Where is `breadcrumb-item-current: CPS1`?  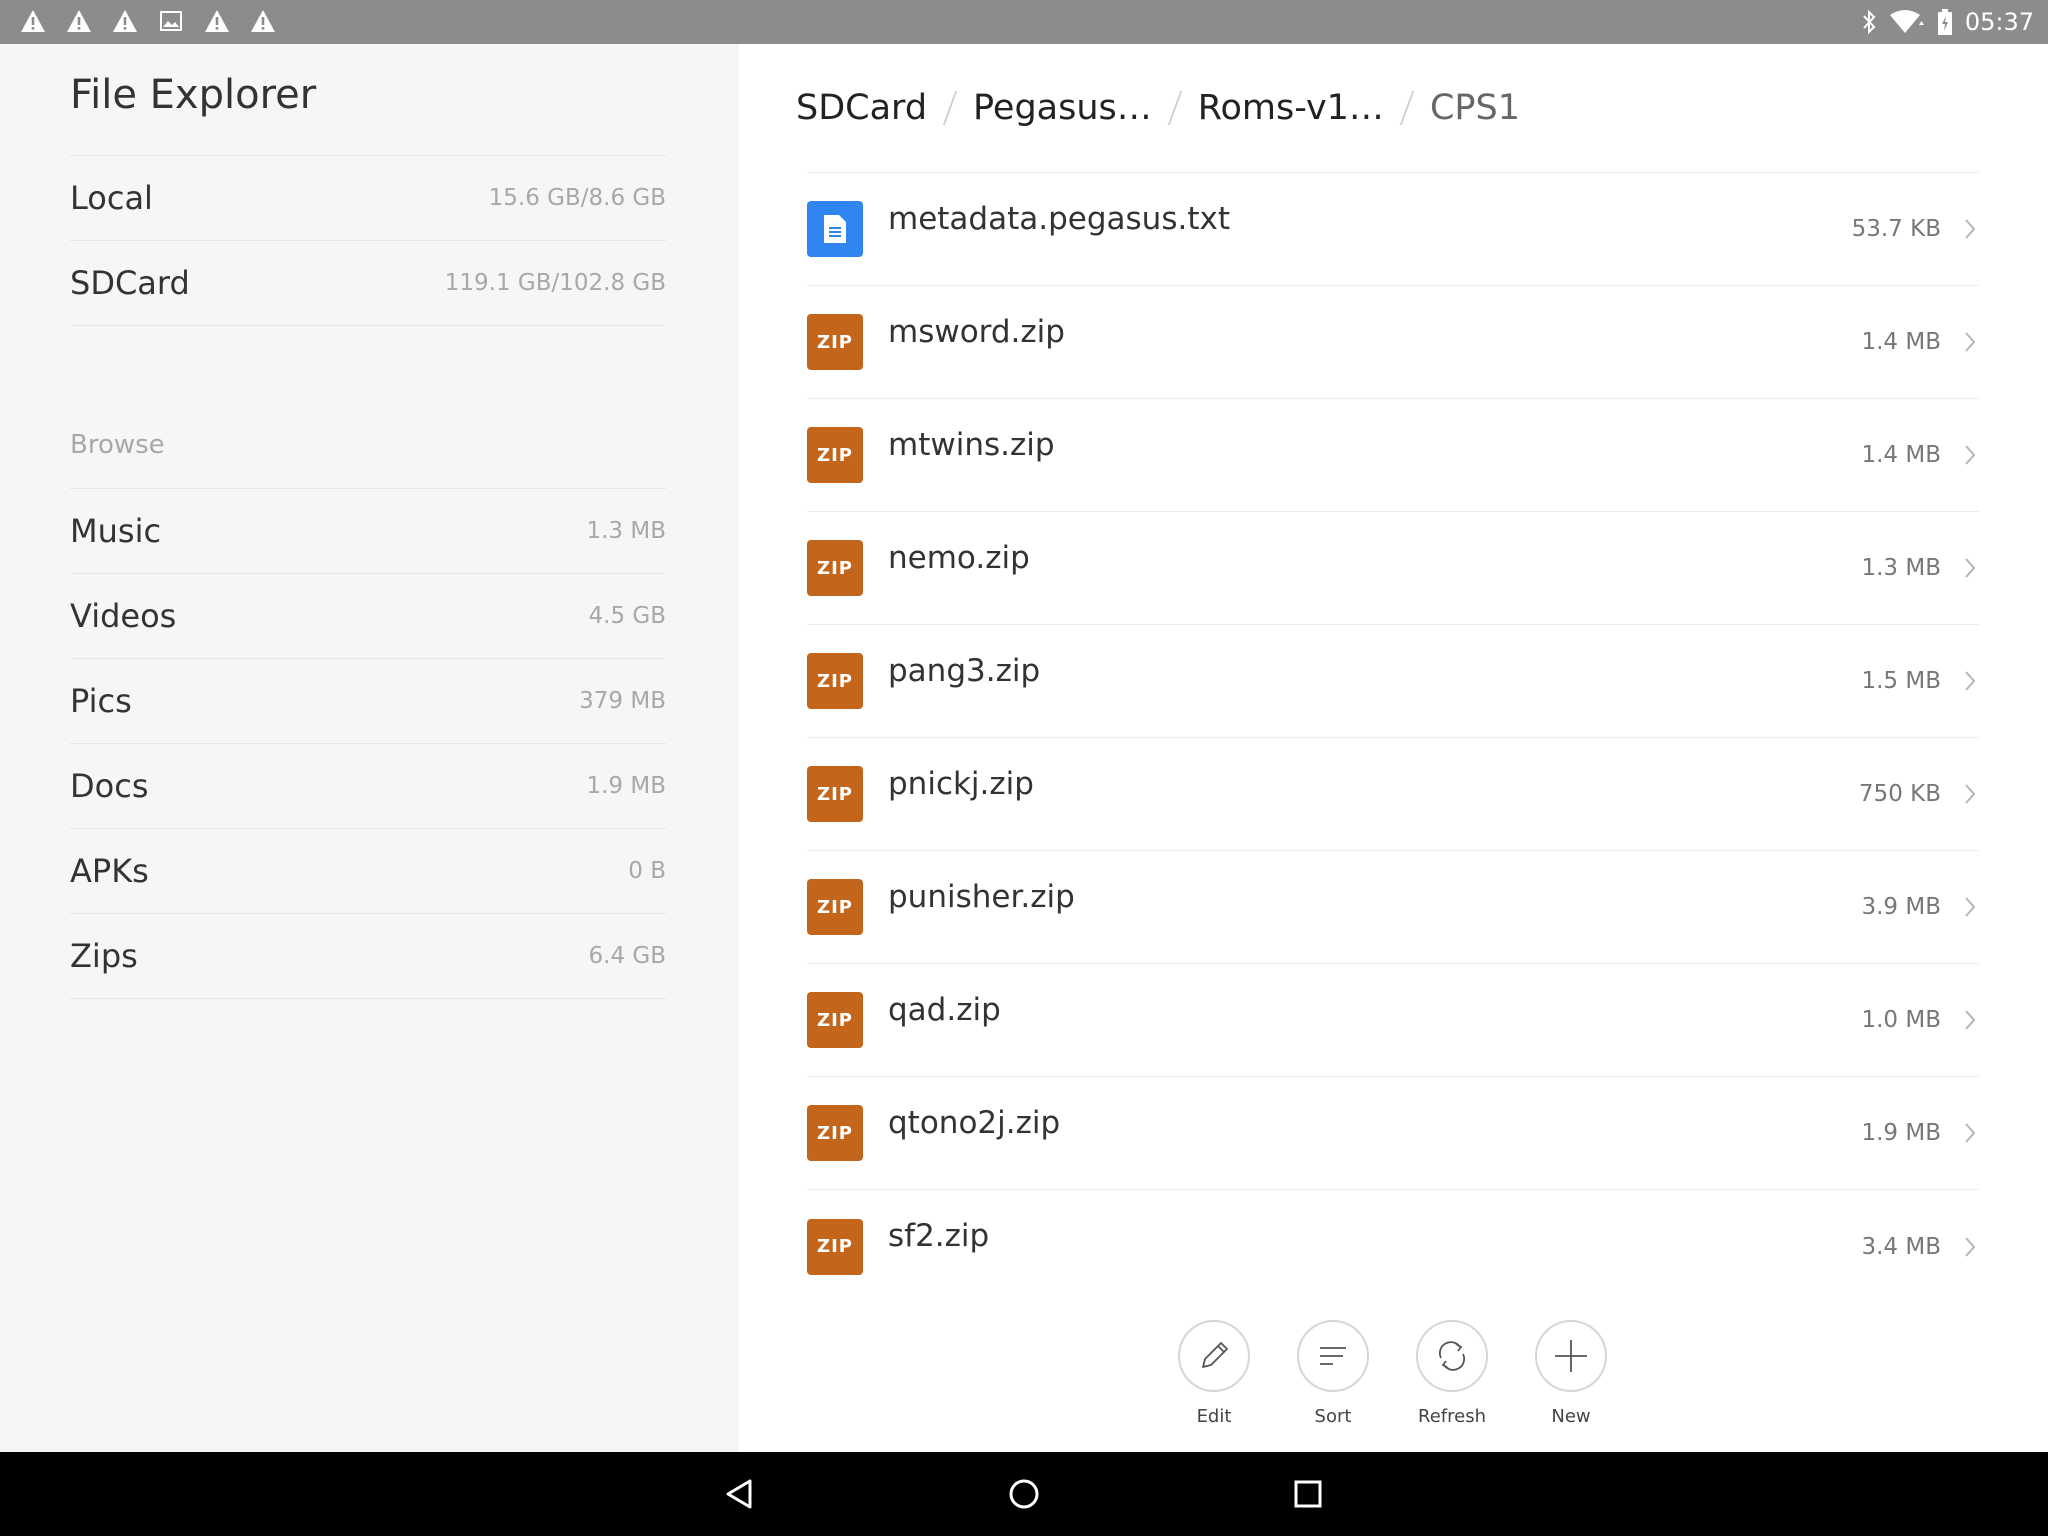
breadcrumb-item-current: CPS1 is located at coordinates (1474, 108).